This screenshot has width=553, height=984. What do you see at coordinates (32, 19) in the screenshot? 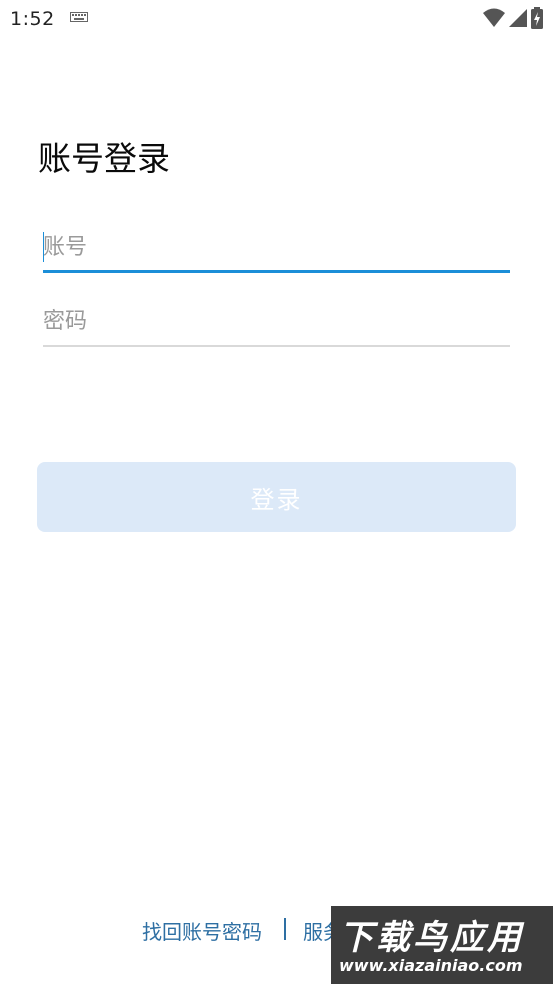
I see `status-time: 1:52` at bounding box center [32, 19].